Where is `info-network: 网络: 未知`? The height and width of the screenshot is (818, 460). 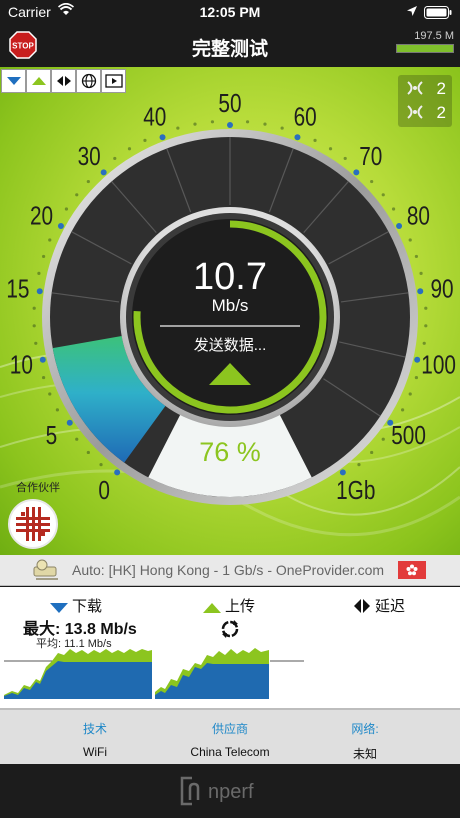 info-network: 网络: 未知 is located at coordinates (365, 741).